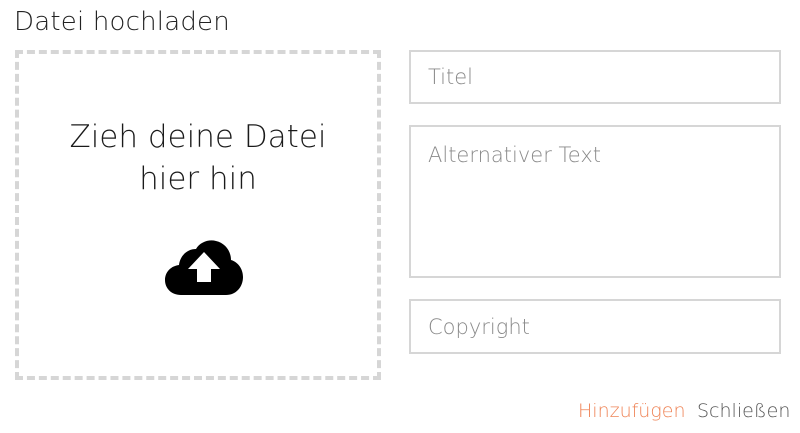 This screenshot has height=433, width=800. Describe the element at coordinates (204, 267) in the screenshot. I see `cloud-upload-icon` at that location.